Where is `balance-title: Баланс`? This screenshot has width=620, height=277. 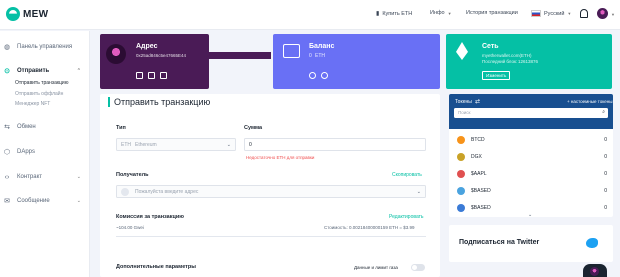
balance-title: Баланс is located at coordinates (322, 46).